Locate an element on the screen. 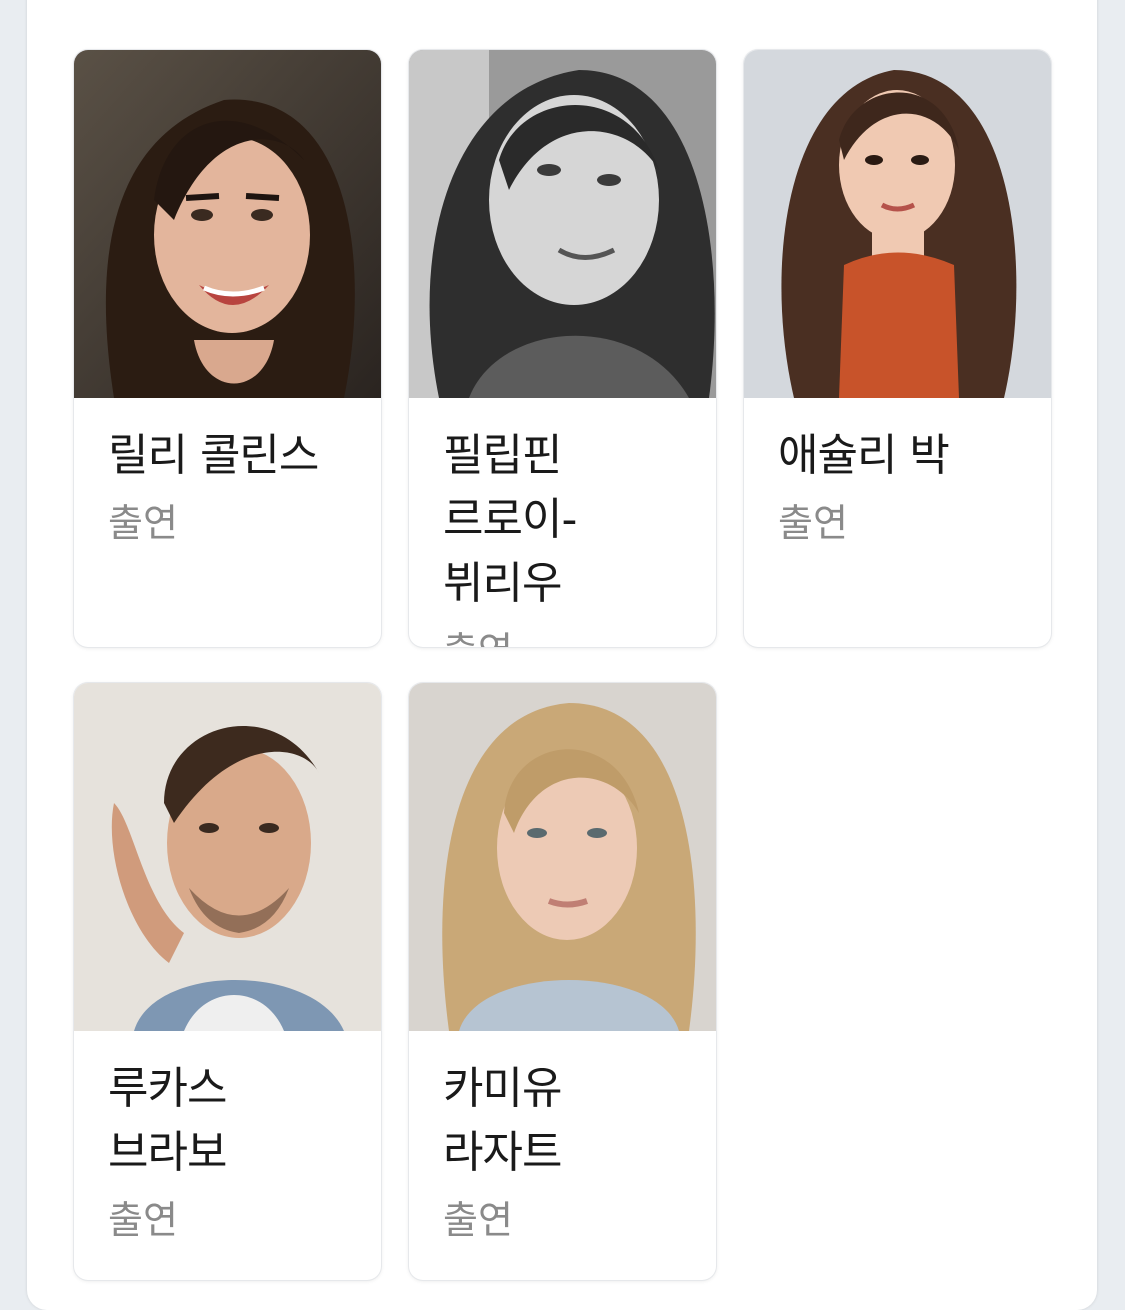 The image size is (1125, 1310). cast-card: 필립핀 르로이-뷔리우 출연 is located at coordinates (562, 348).